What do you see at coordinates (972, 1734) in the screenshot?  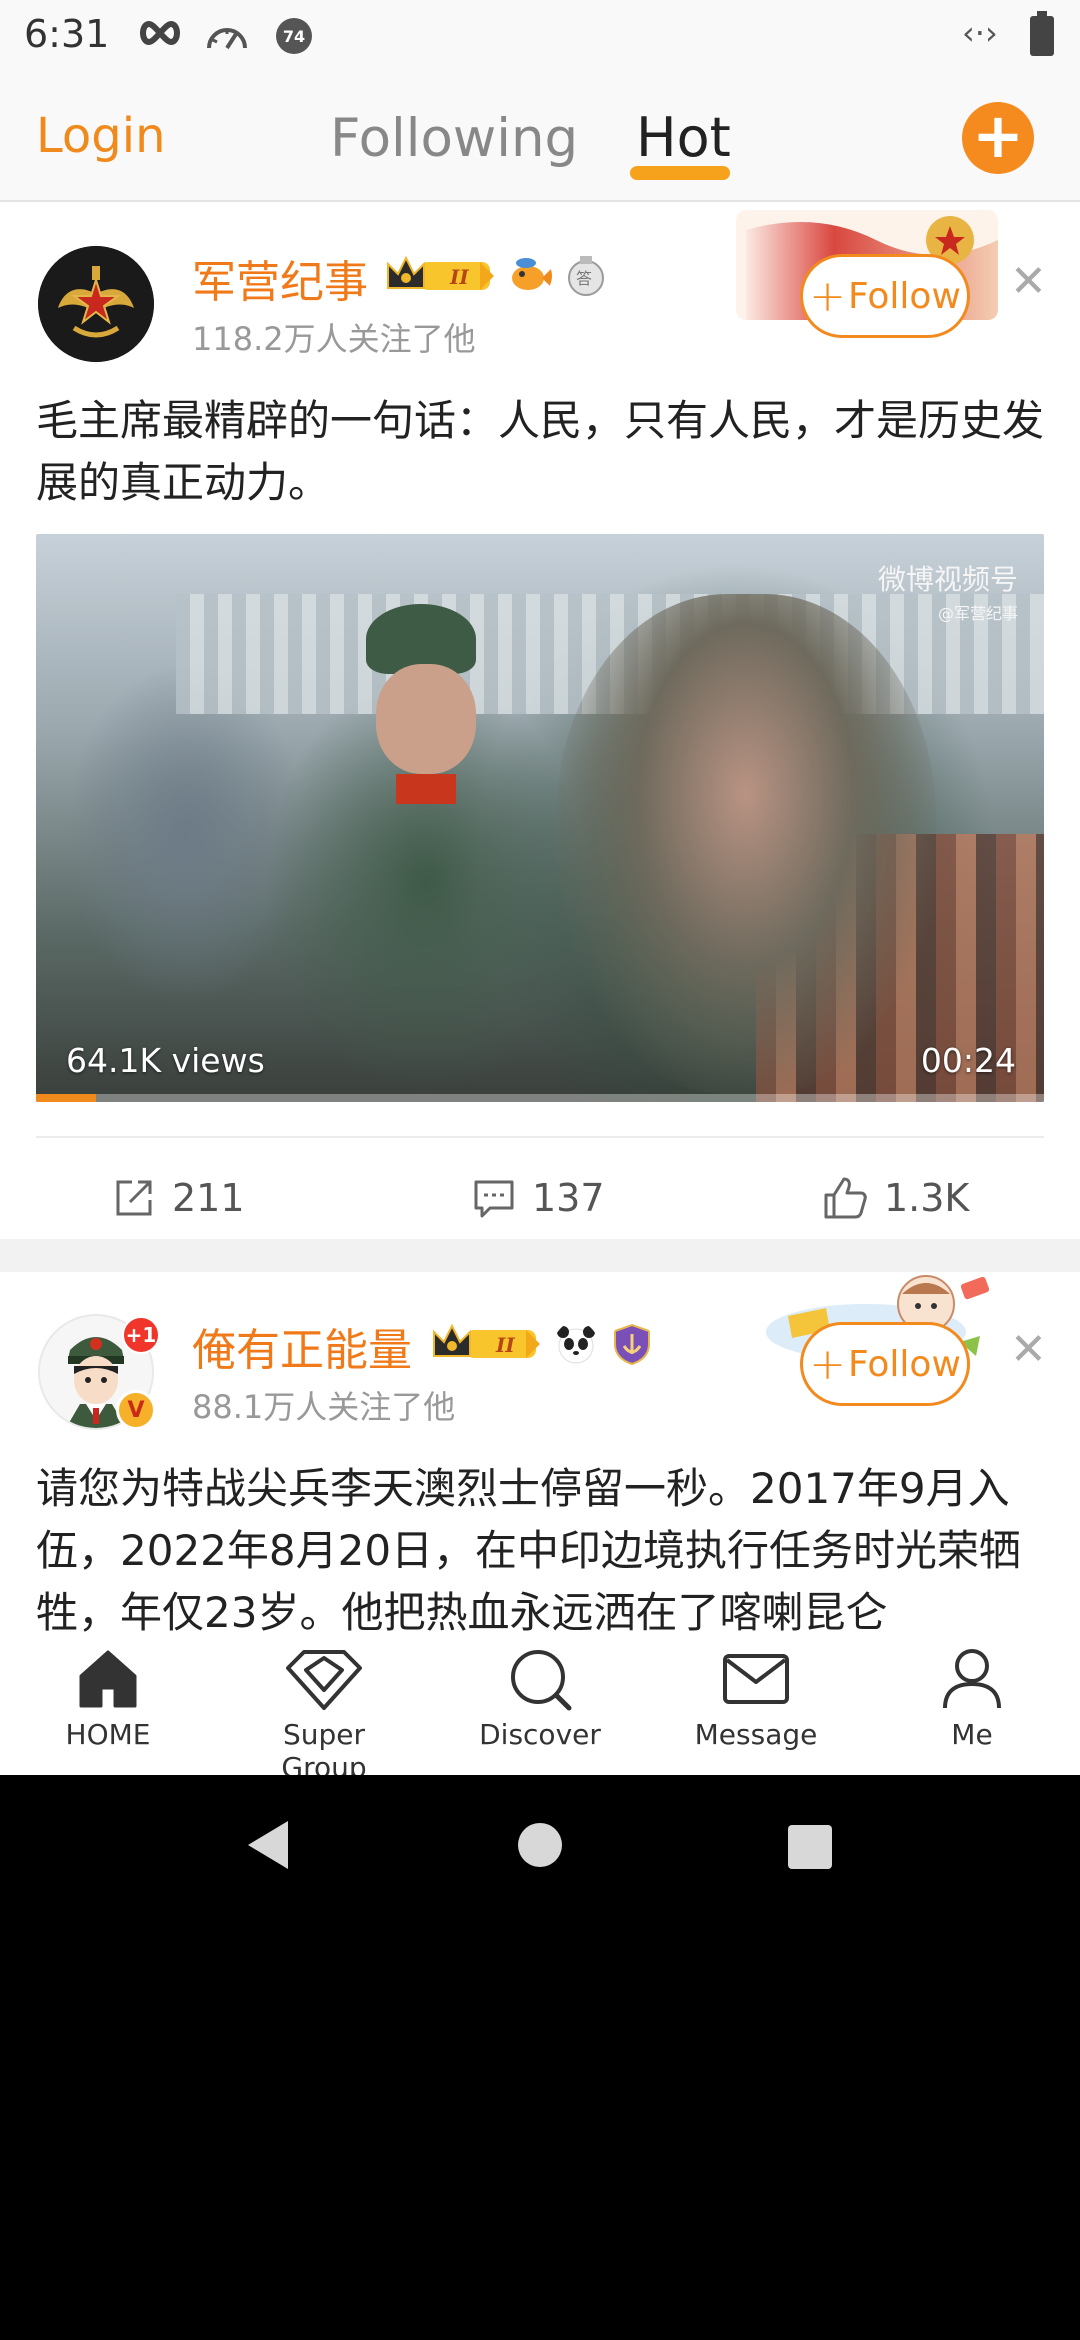 I see `tab-label: Me` at bounding box center [972, 1734].